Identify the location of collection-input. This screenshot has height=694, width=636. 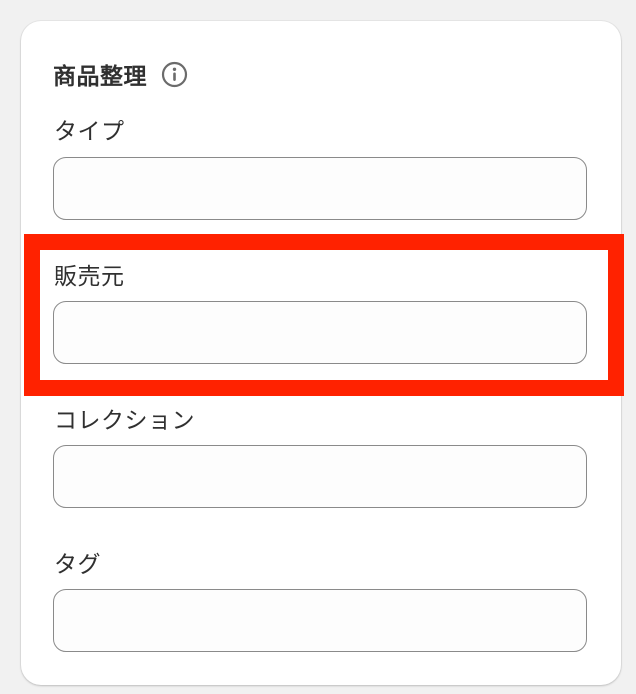
(320, 476).